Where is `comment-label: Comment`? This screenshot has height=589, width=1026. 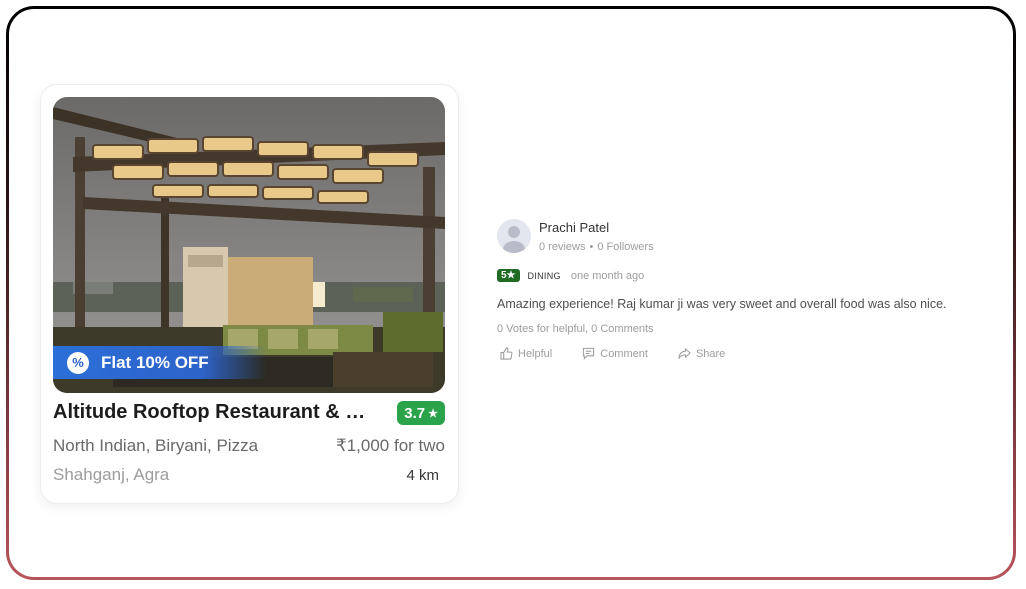
comment-label: Comment is located at coordinates (624, 353).